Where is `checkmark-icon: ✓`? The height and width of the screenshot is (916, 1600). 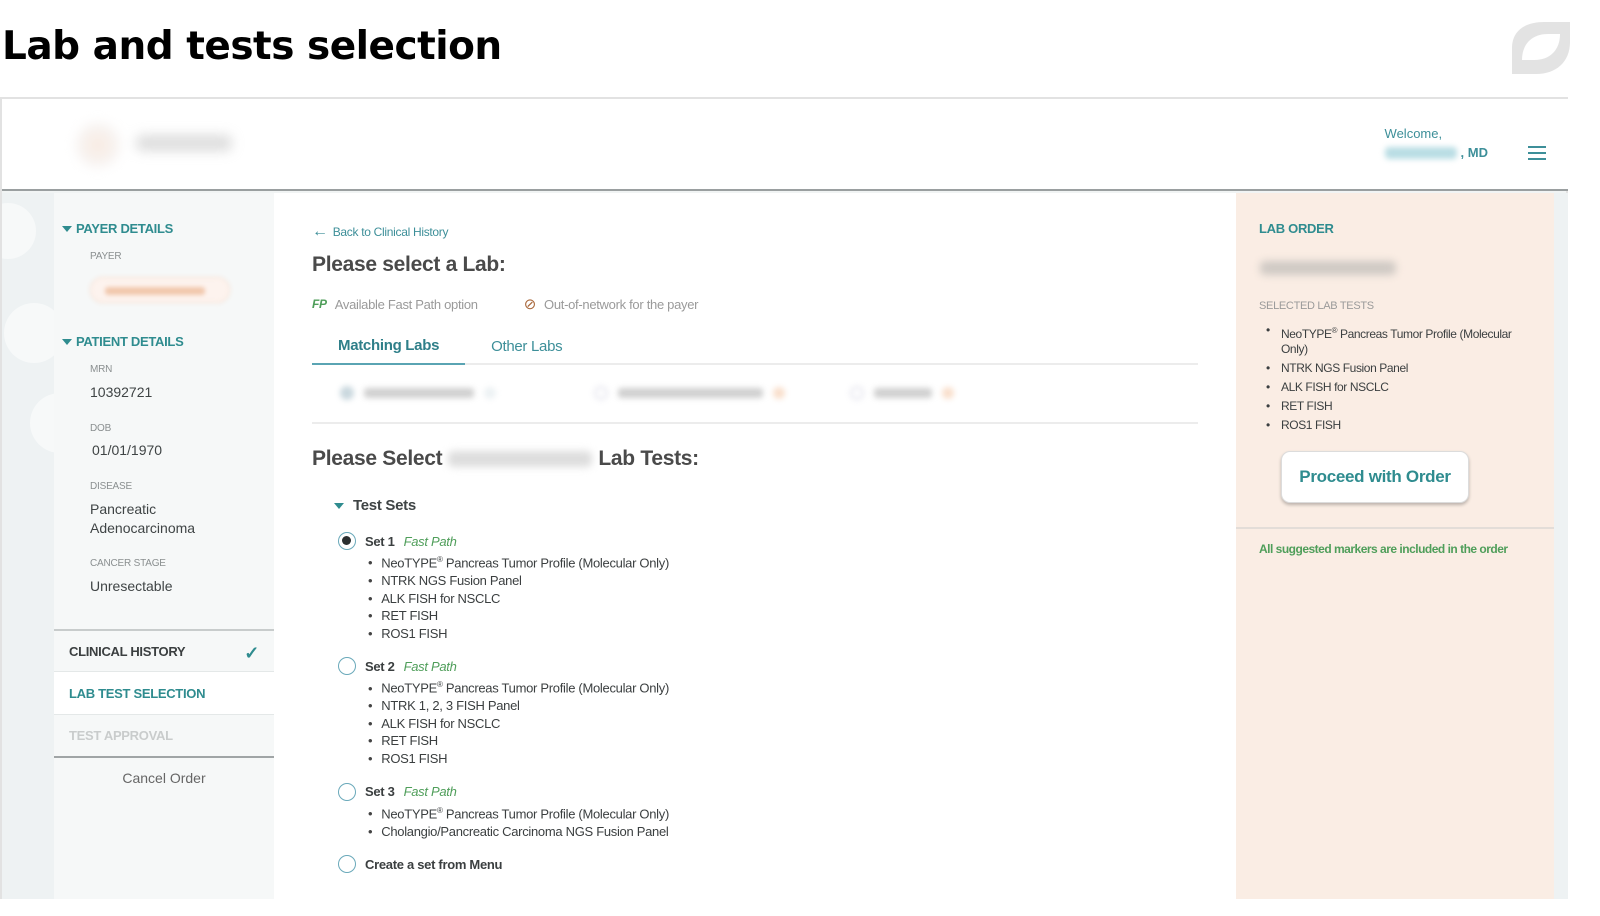
checkmark-icon: ✓ is located at coordinates (251, 653).